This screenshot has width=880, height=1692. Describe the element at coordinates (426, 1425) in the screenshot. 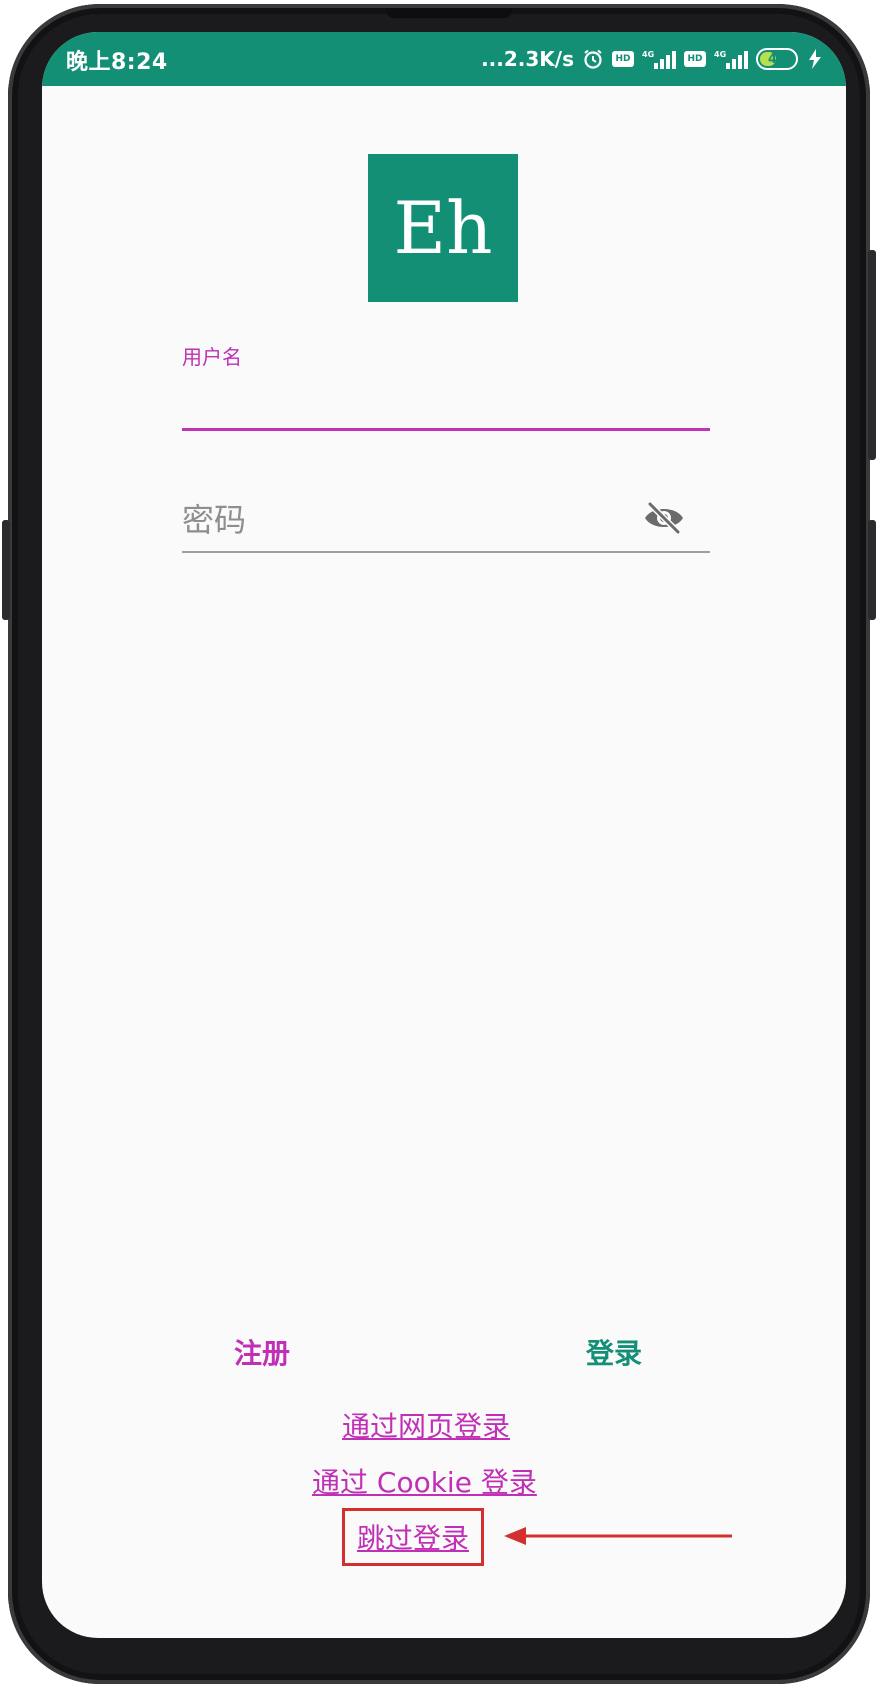

I see `web-login-link: 通过网页登录` at that location.